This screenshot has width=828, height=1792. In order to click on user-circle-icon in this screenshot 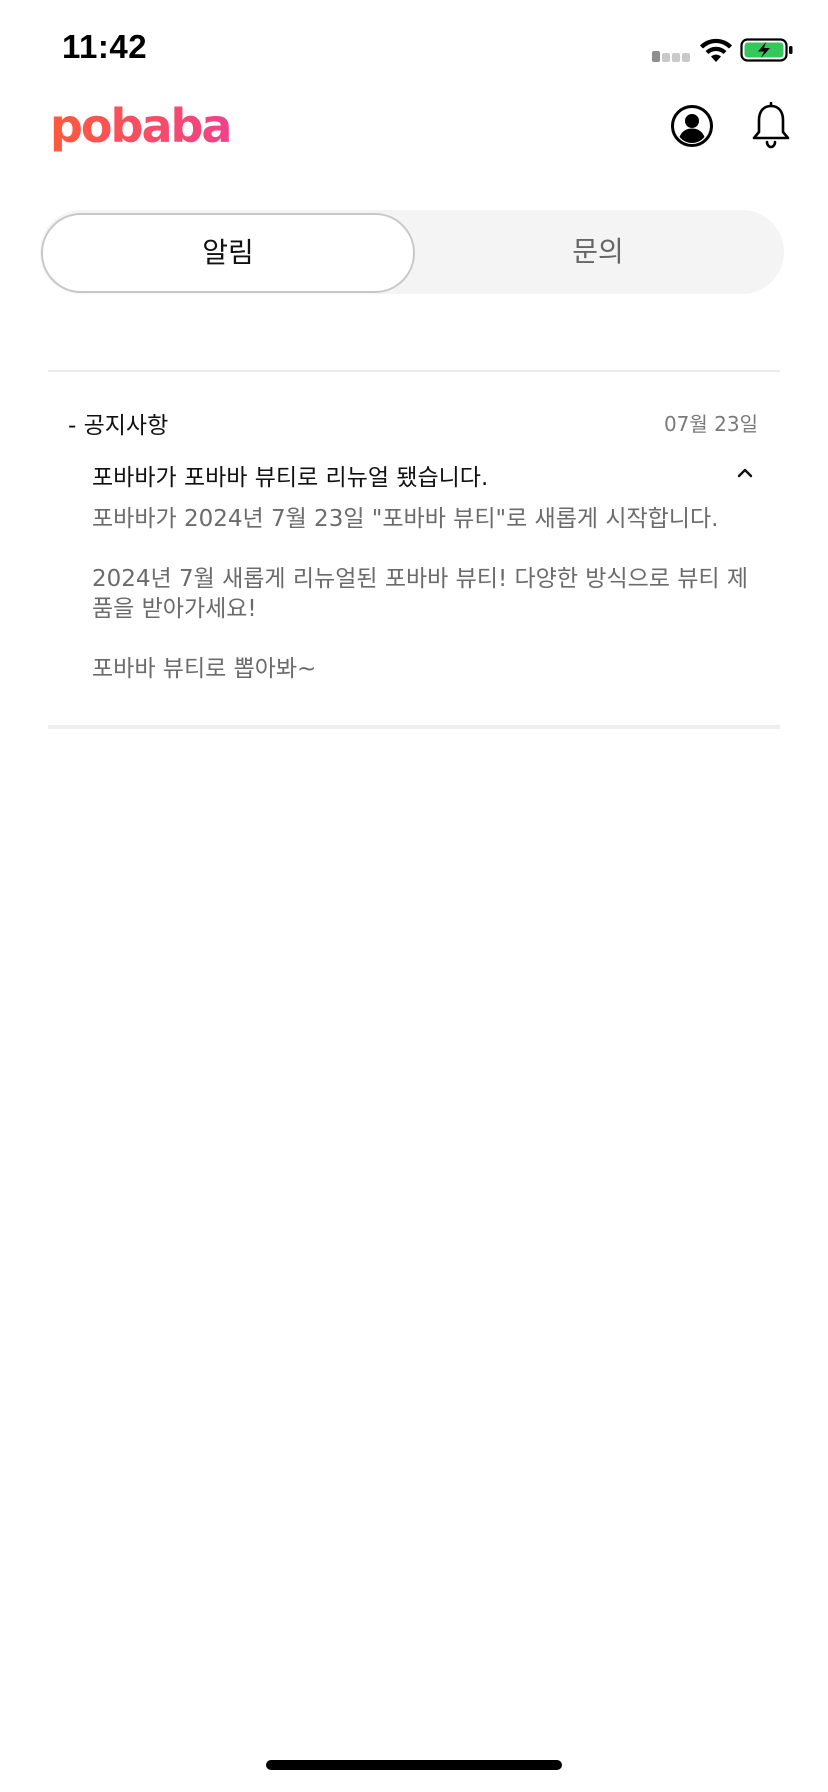, I will do `click(692, 126)`.